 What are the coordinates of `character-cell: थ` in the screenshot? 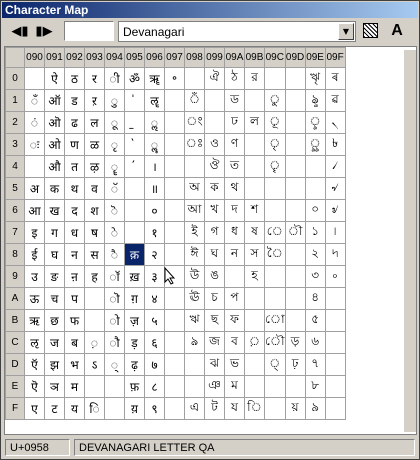 It's located at (74, 188).